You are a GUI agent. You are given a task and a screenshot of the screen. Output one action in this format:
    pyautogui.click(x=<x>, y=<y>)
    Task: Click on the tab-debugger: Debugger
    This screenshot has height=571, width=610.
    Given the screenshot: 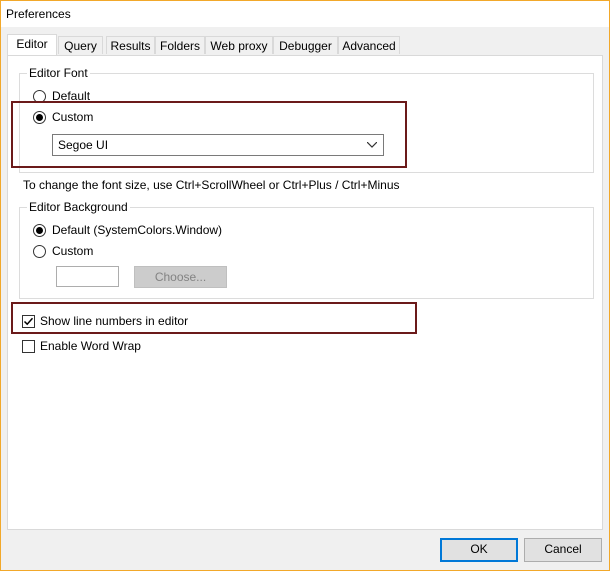 What is the action you would take?
    pyautogui.click(x=305, y=45)
    